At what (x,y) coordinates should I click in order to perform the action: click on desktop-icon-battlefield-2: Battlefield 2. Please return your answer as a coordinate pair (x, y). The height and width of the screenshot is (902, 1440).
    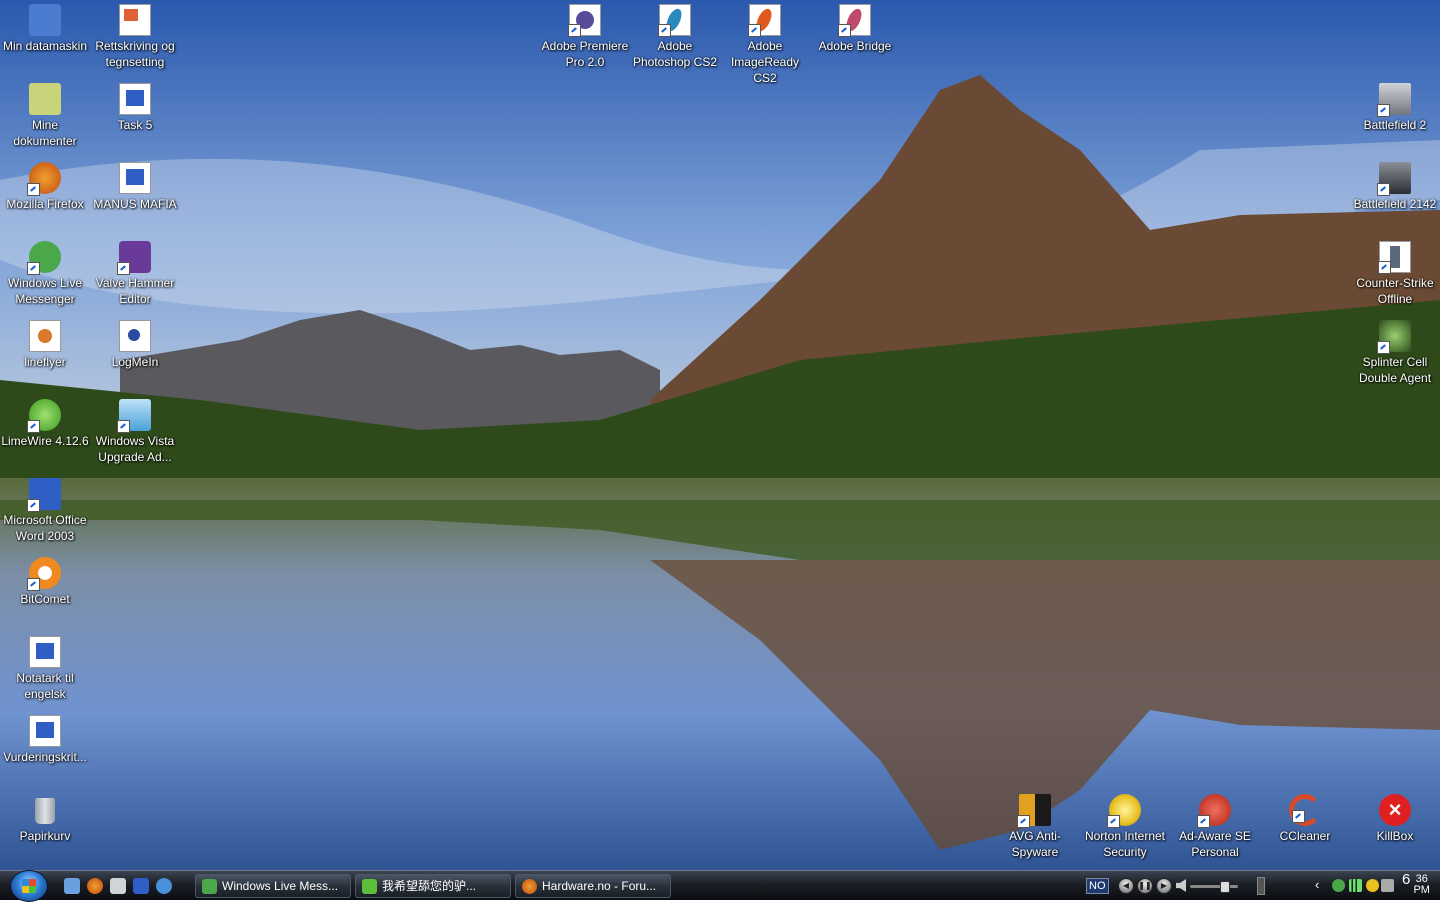
    Looking at the image, I should click on (1395, 107).